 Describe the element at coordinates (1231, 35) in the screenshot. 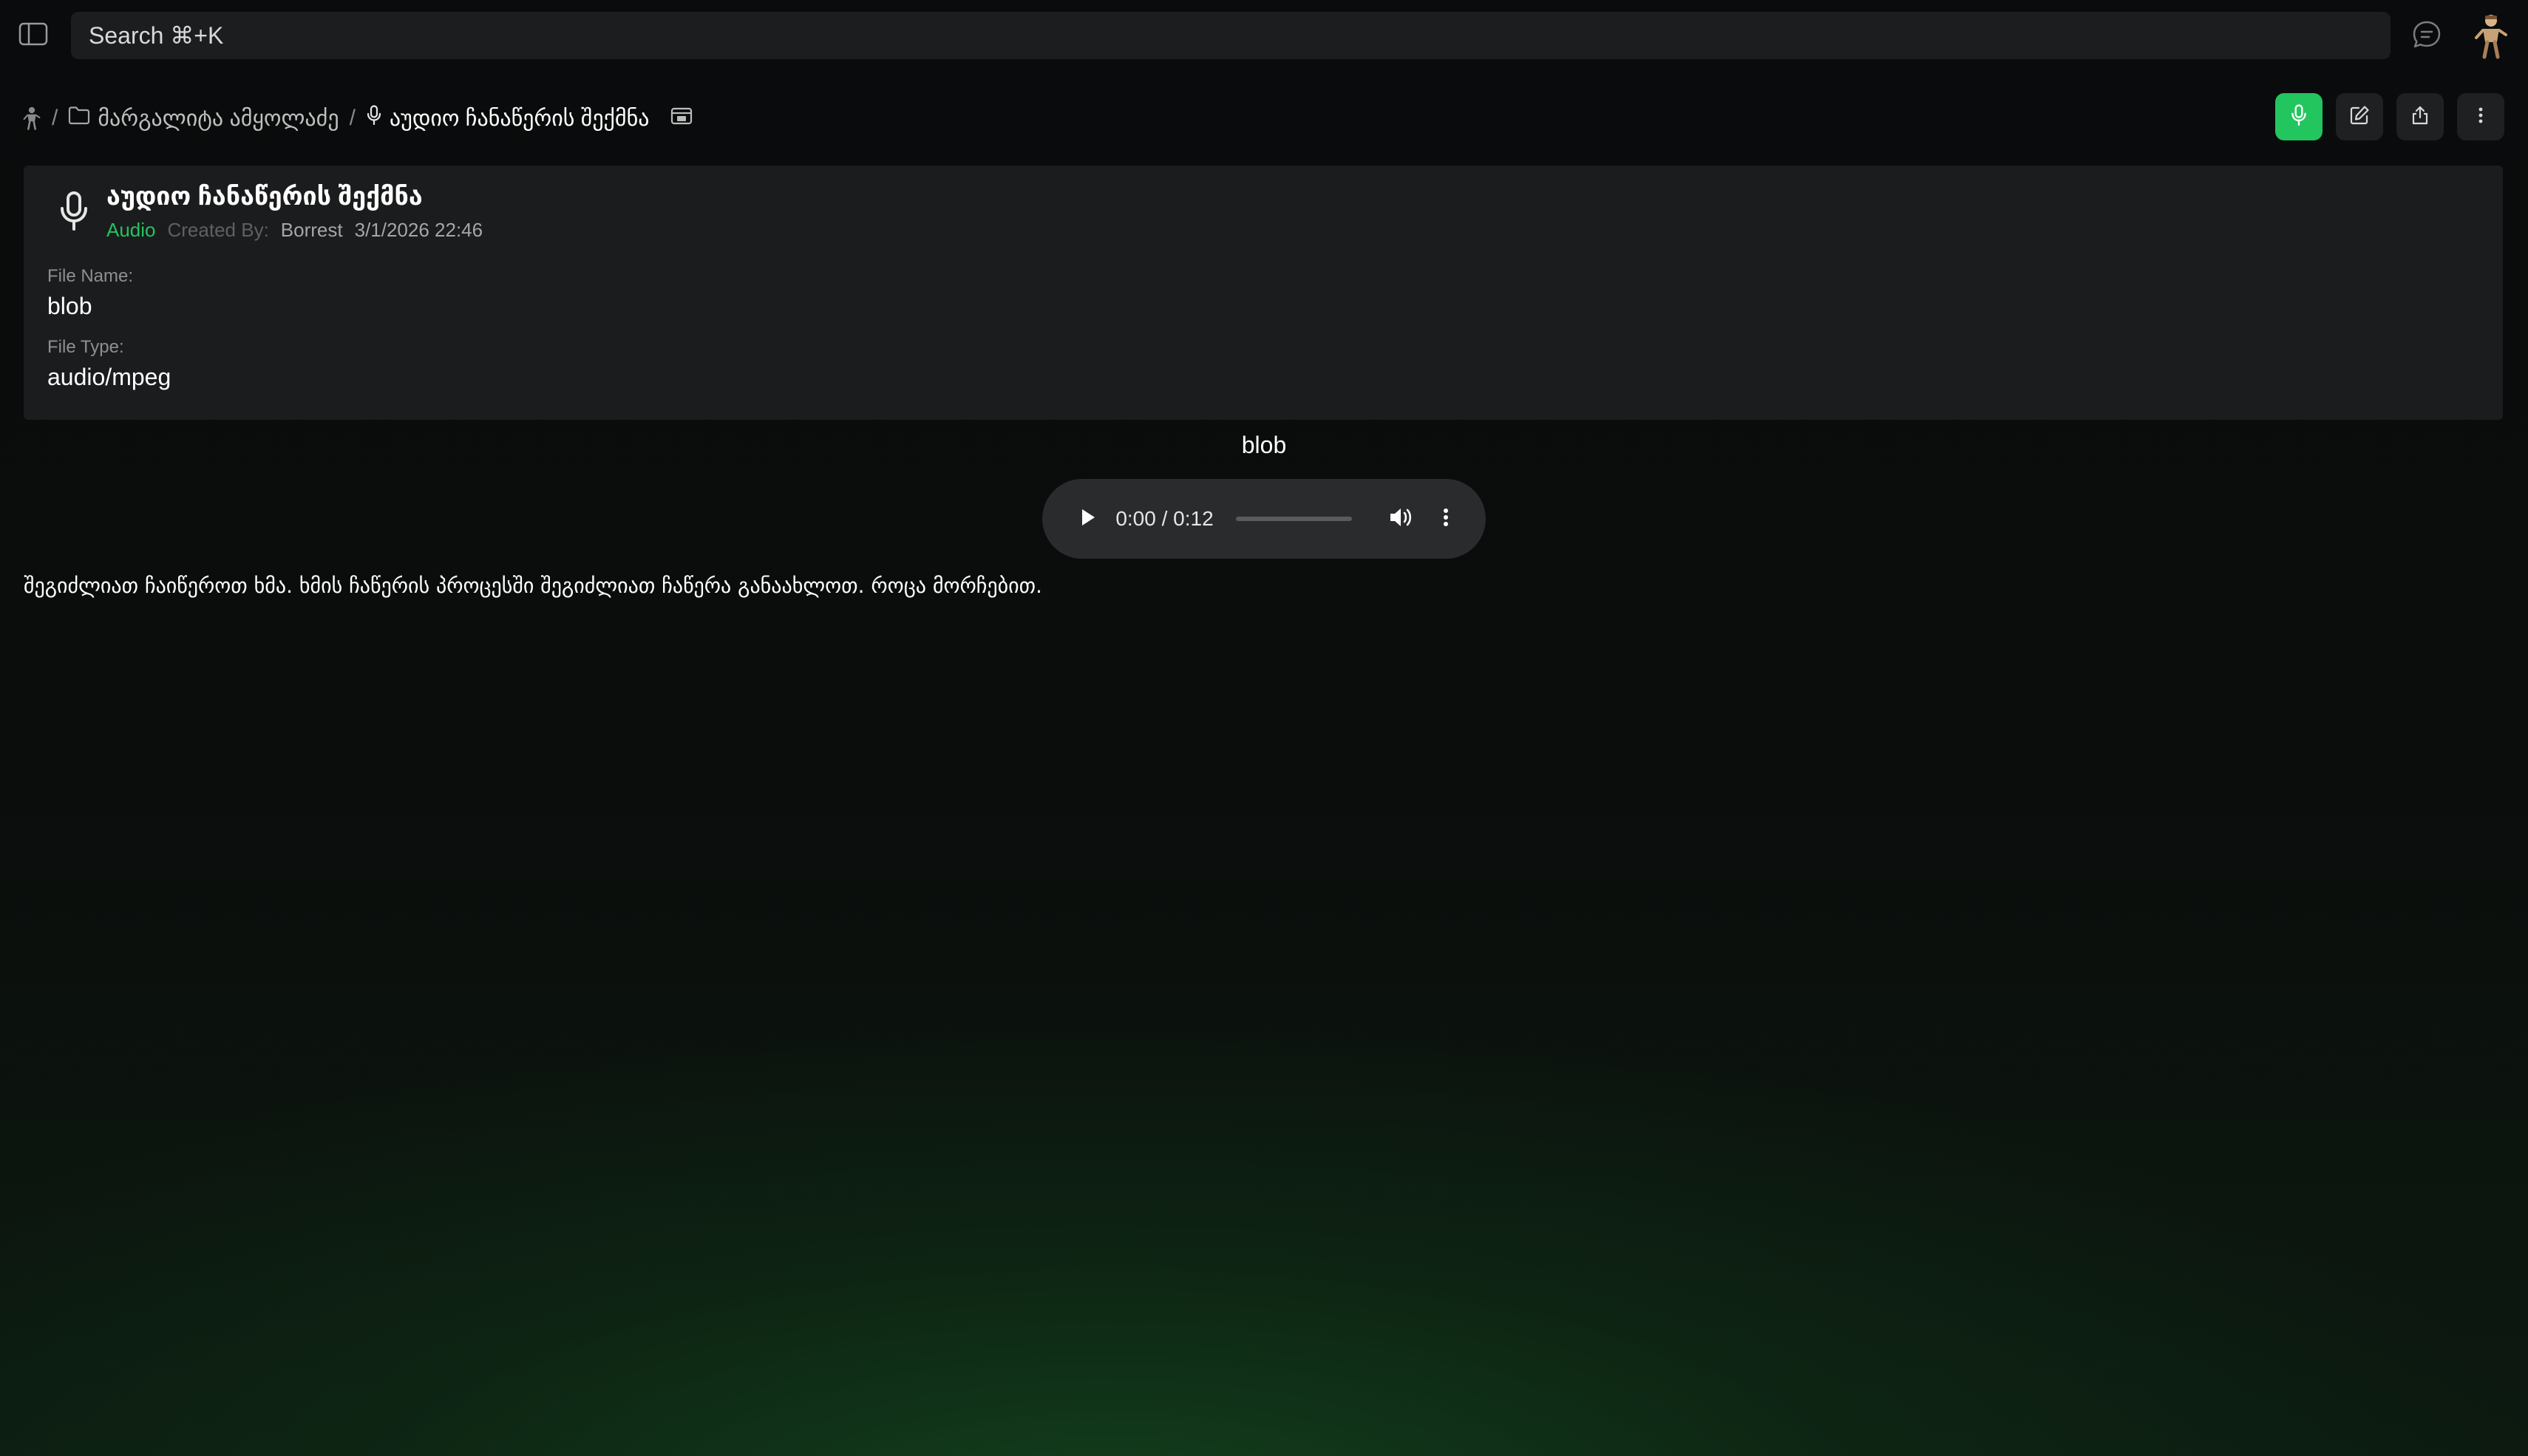

I see `search-input: Search ⌘+K` at that location.